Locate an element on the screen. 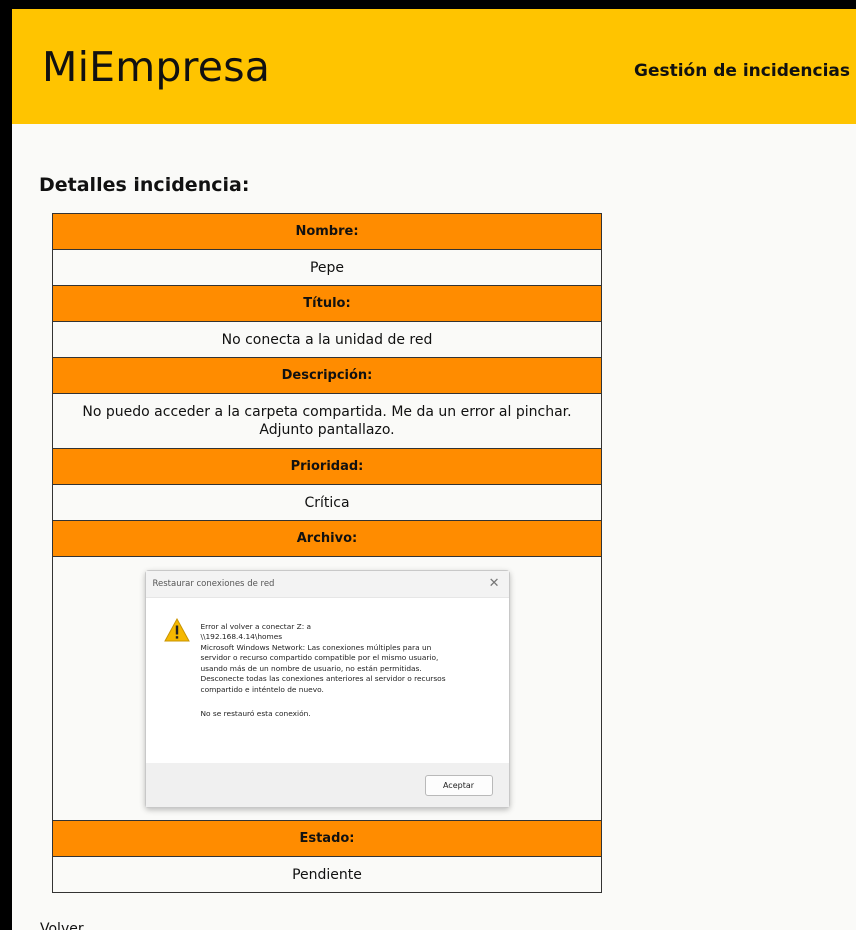 The image size is (856, 930). dialog-title: Restaurar conexiones de red is located at coordinates (213, 583).